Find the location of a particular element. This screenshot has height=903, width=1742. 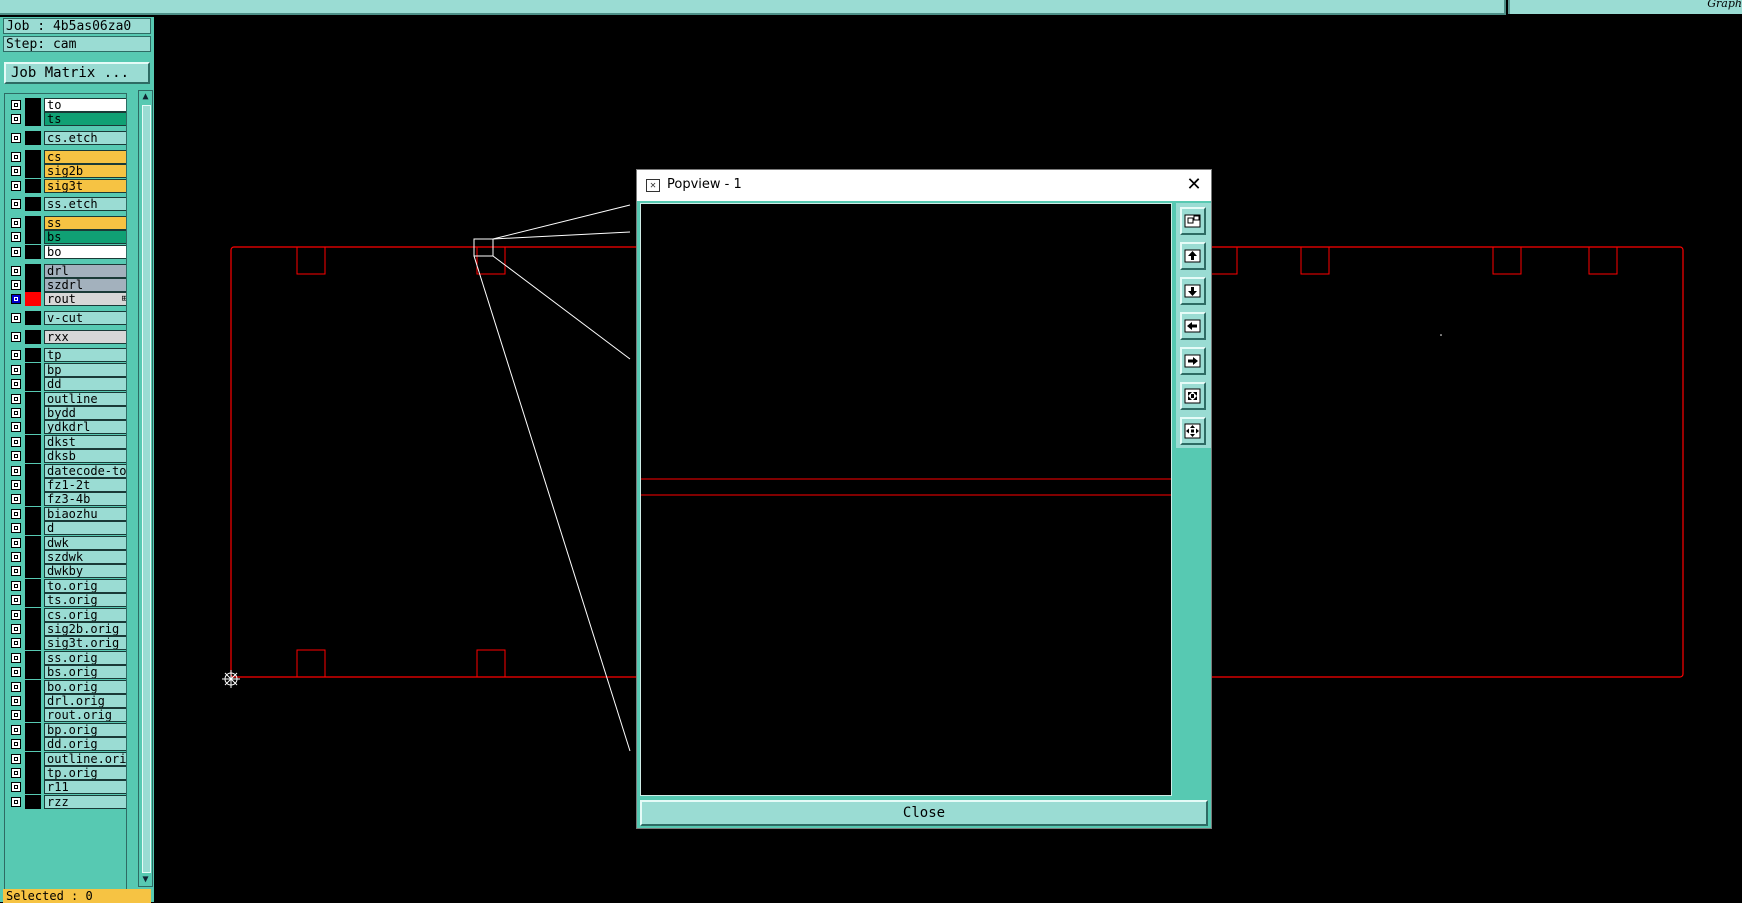

layer-row: dd is located at coordinates (66, 384).